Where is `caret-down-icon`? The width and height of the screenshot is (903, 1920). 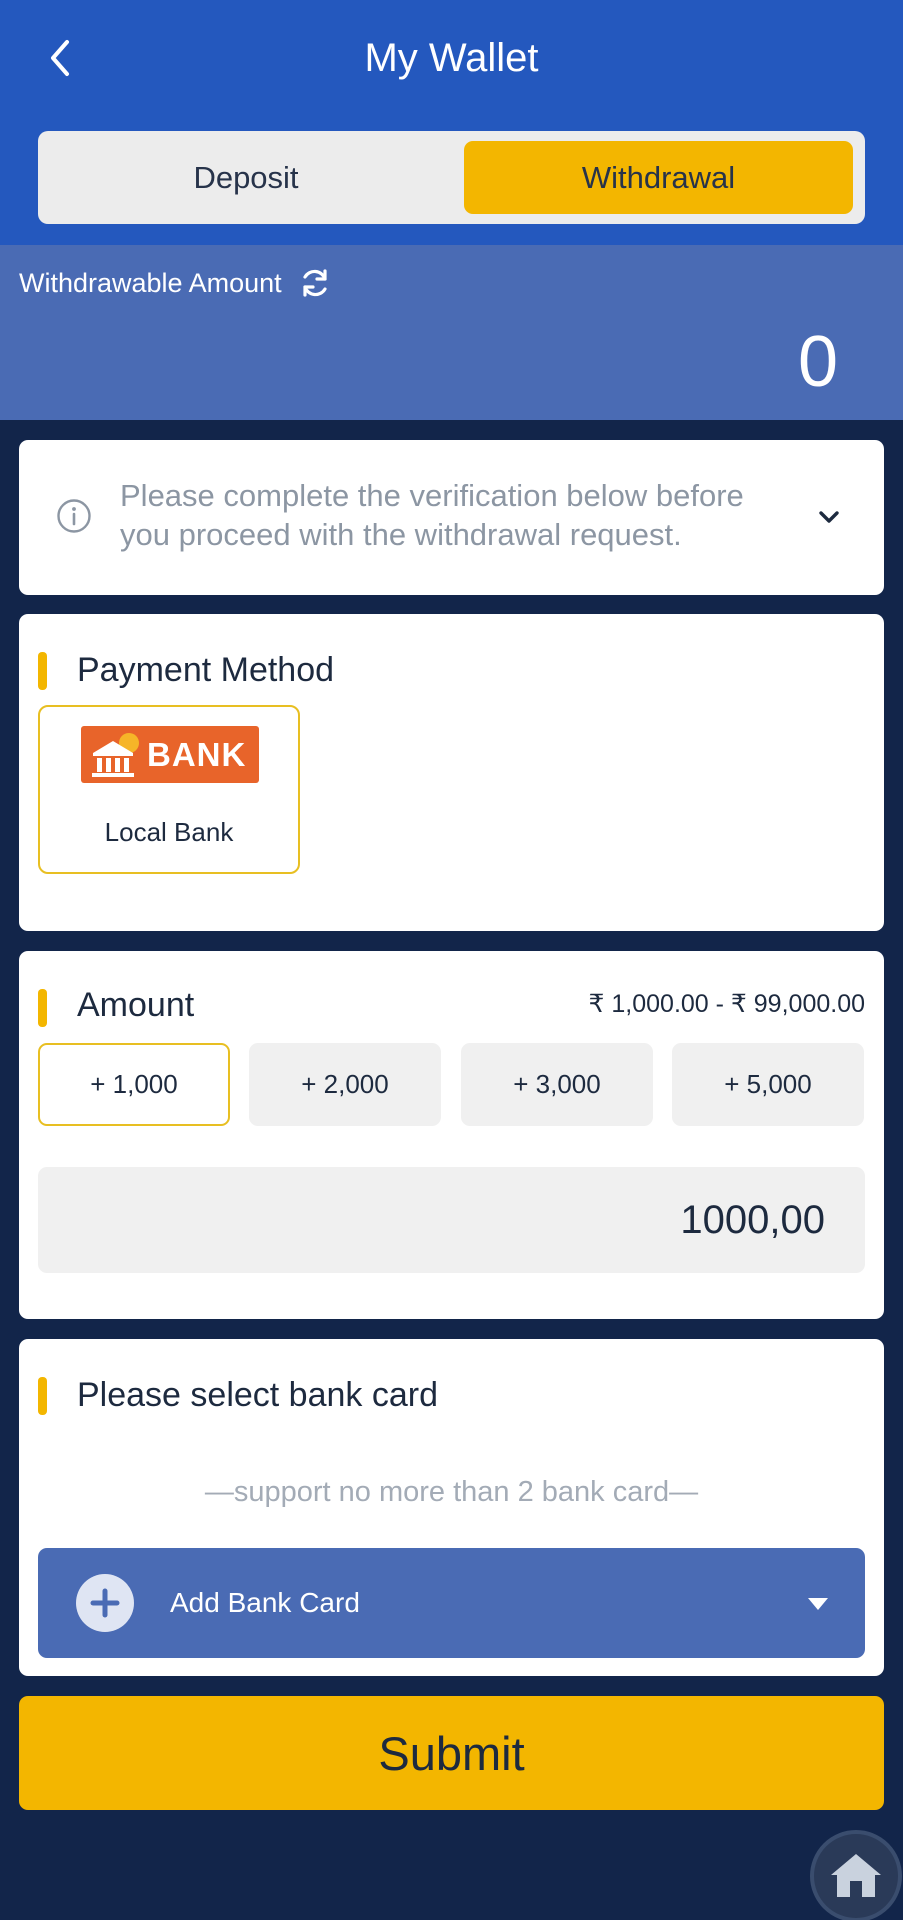 caret-down-icon is located at coordinates (818, 1604).